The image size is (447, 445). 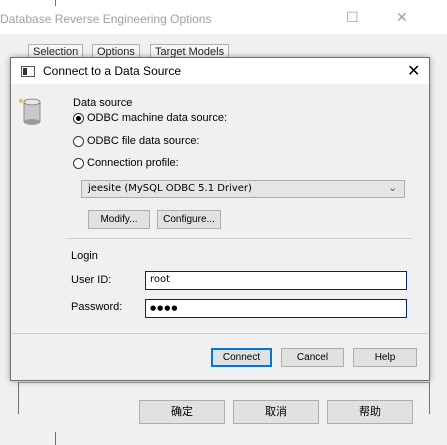 What do you see at coordinates (224, 382) in the screenshot?
I see `panel-border` at bounding box center [224, 382].